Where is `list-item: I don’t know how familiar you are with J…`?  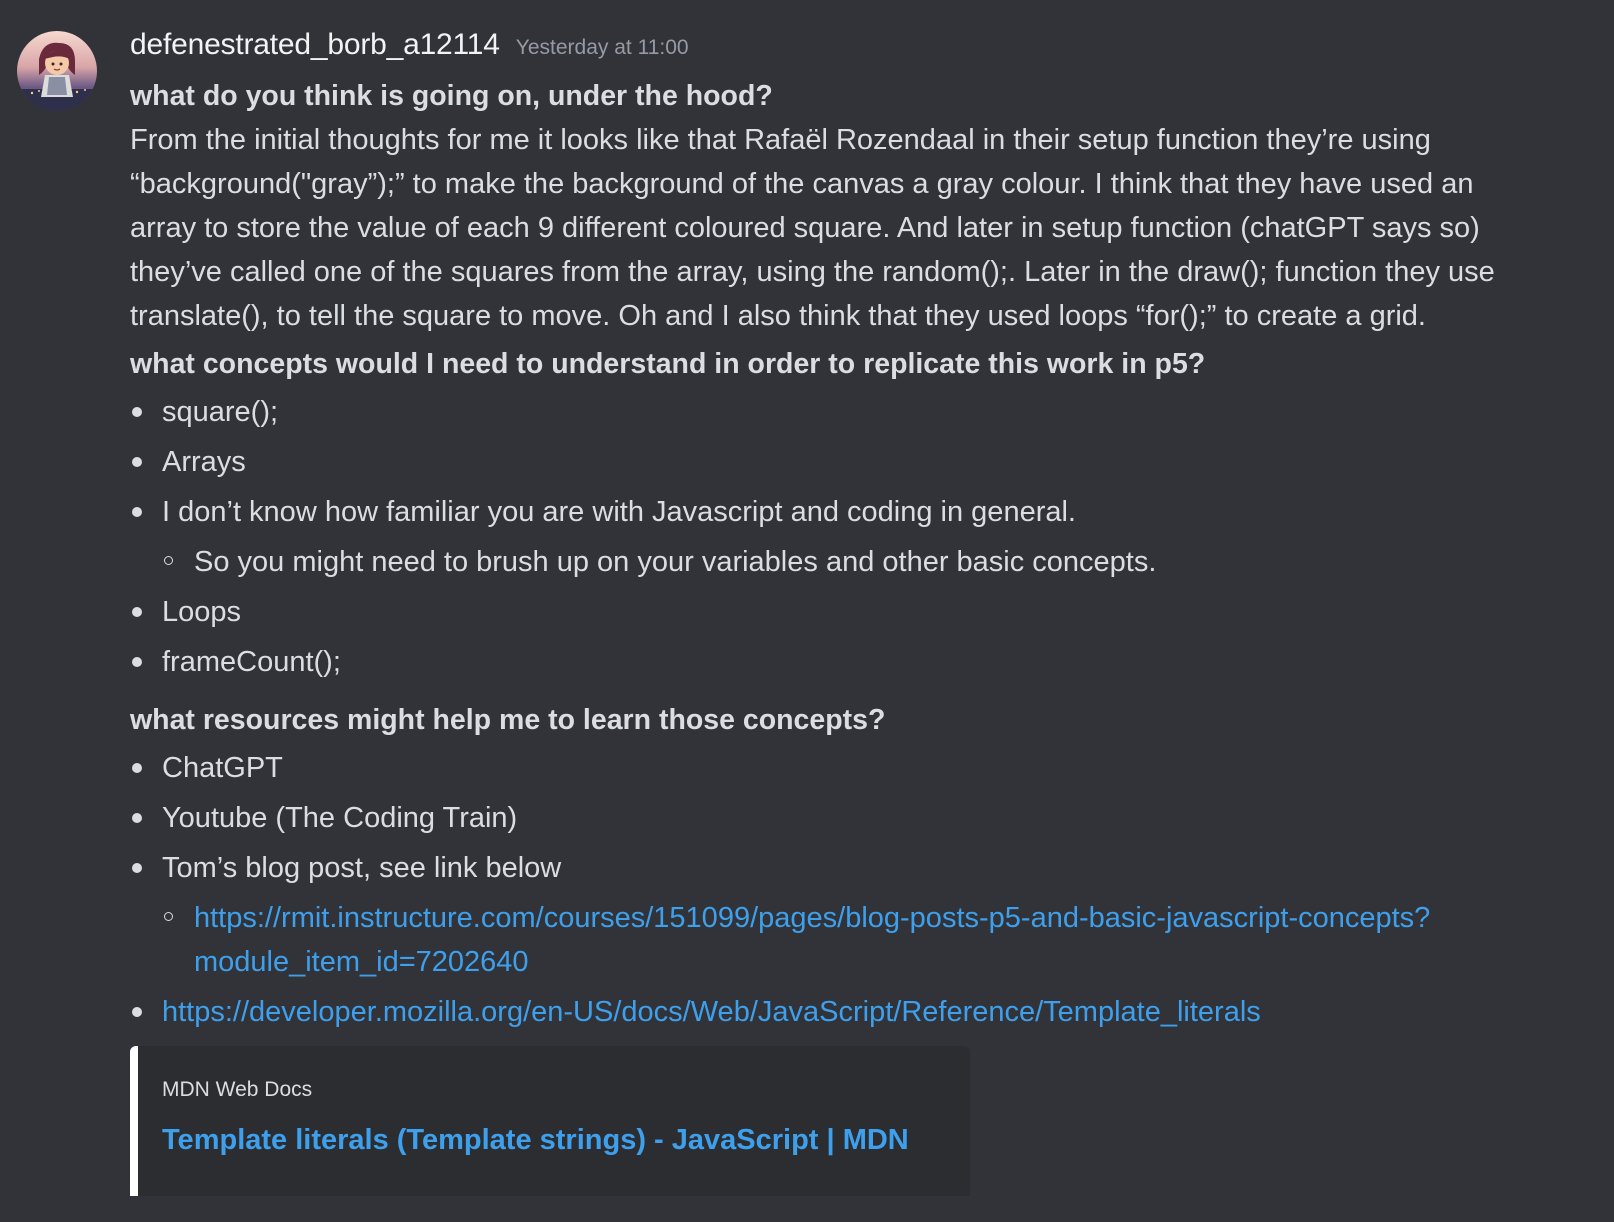
list-item: I don’t know how familiar you are with J… is located at coordinates (860, 537).